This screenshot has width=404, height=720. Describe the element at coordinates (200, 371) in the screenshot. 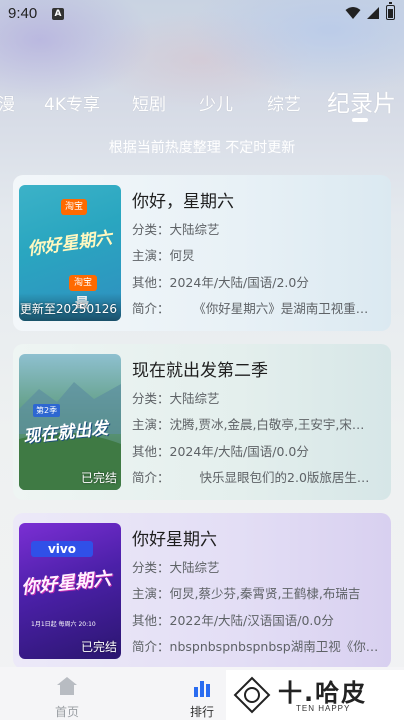

I see `card-title: 现在就出发第二季` at that location.